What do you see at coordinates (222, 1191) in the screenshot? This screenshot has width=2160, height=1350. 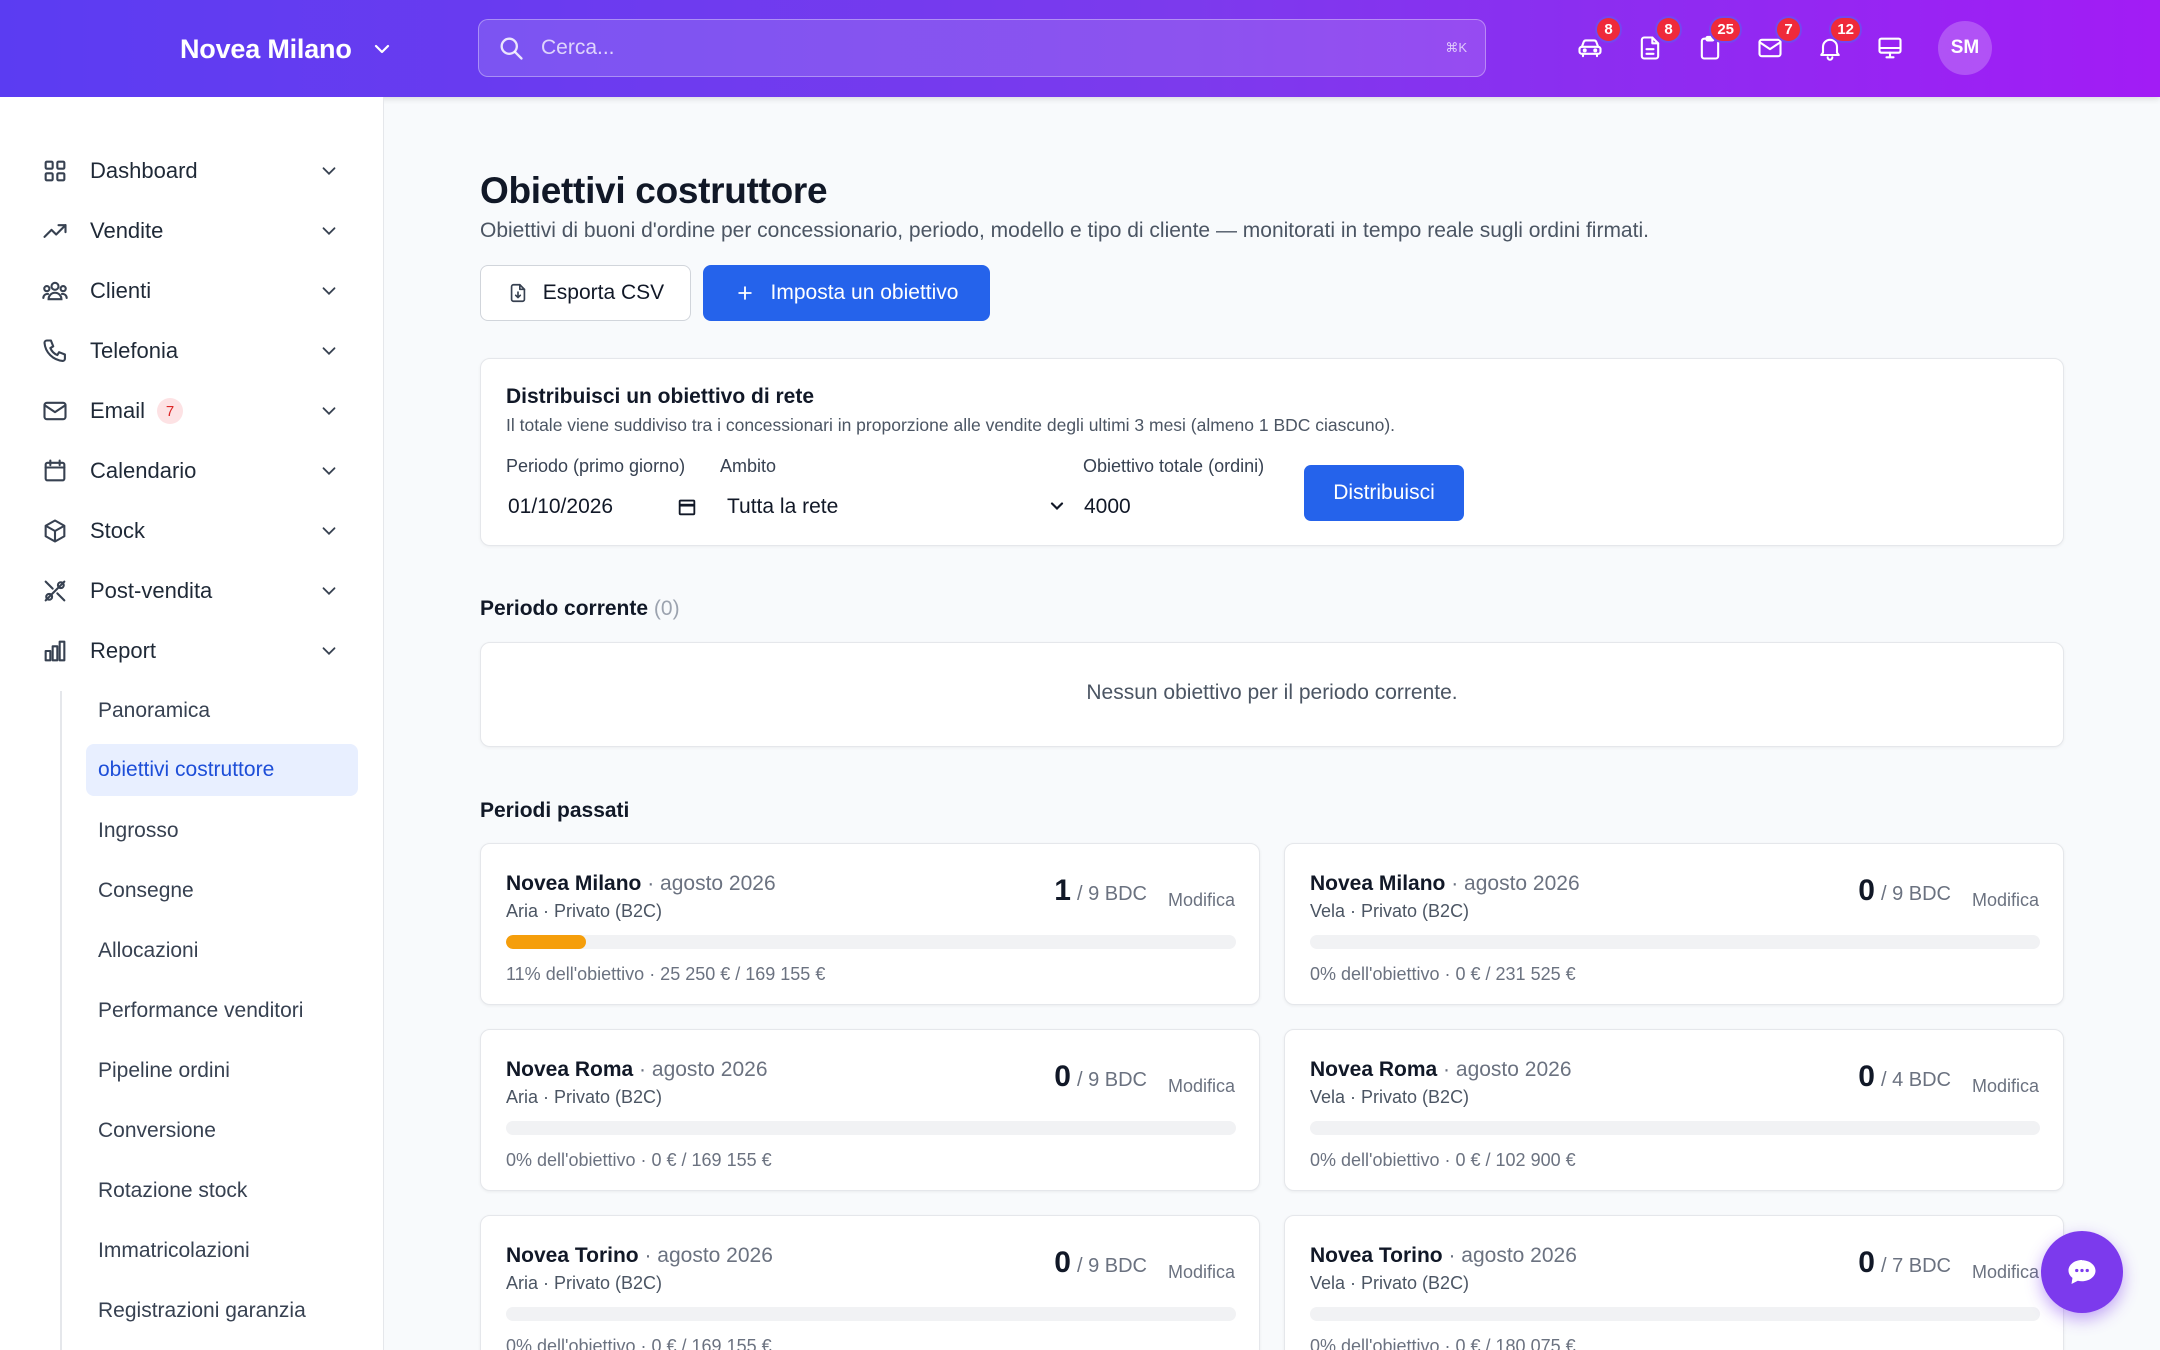 I see `sidebar-subitem-rotazione-stock: Rotazione stock` at bounding box center [222, 1191].